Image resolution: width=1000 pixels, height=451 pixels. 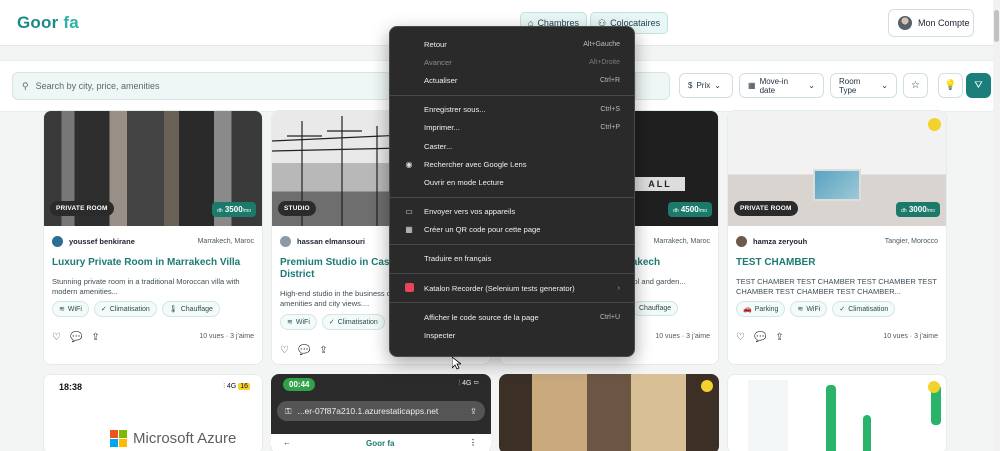 I want to click on menu-item-imprimer: Imprimer... Ctrl+P, so click(x=512, y=128).